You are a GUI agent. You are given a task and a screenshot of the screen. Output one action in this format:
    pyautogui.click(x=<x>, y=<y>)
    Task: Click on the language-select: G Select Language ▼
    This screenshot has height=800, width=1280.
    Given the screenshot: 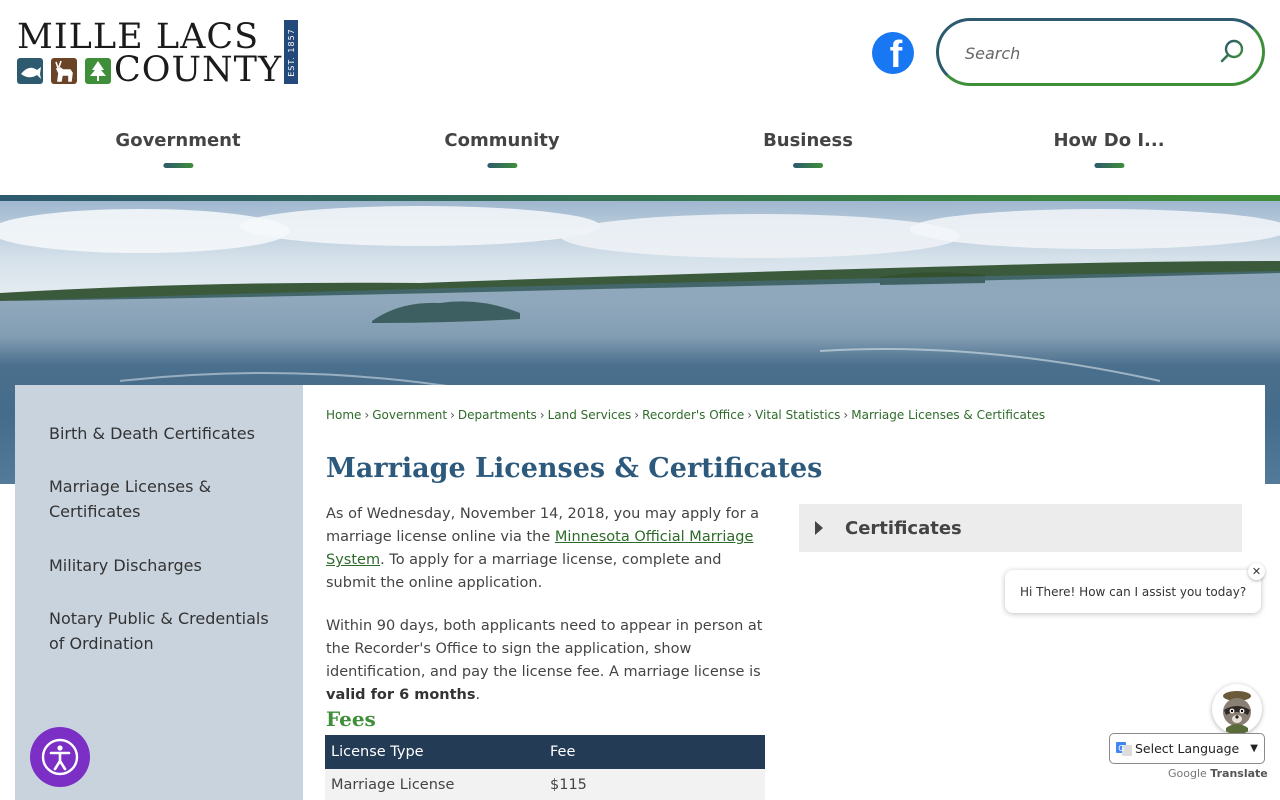 What is the action you would take?
    pyautogui.click(x=1187, y=748)
    